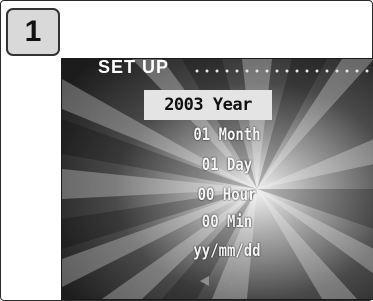 The width and height of the screenshot is (373, 301). What do you see at coordinates (227, 135) in the screenshot?
I see `menu-item-month: 01 Month` at bounding box center [227, 135].